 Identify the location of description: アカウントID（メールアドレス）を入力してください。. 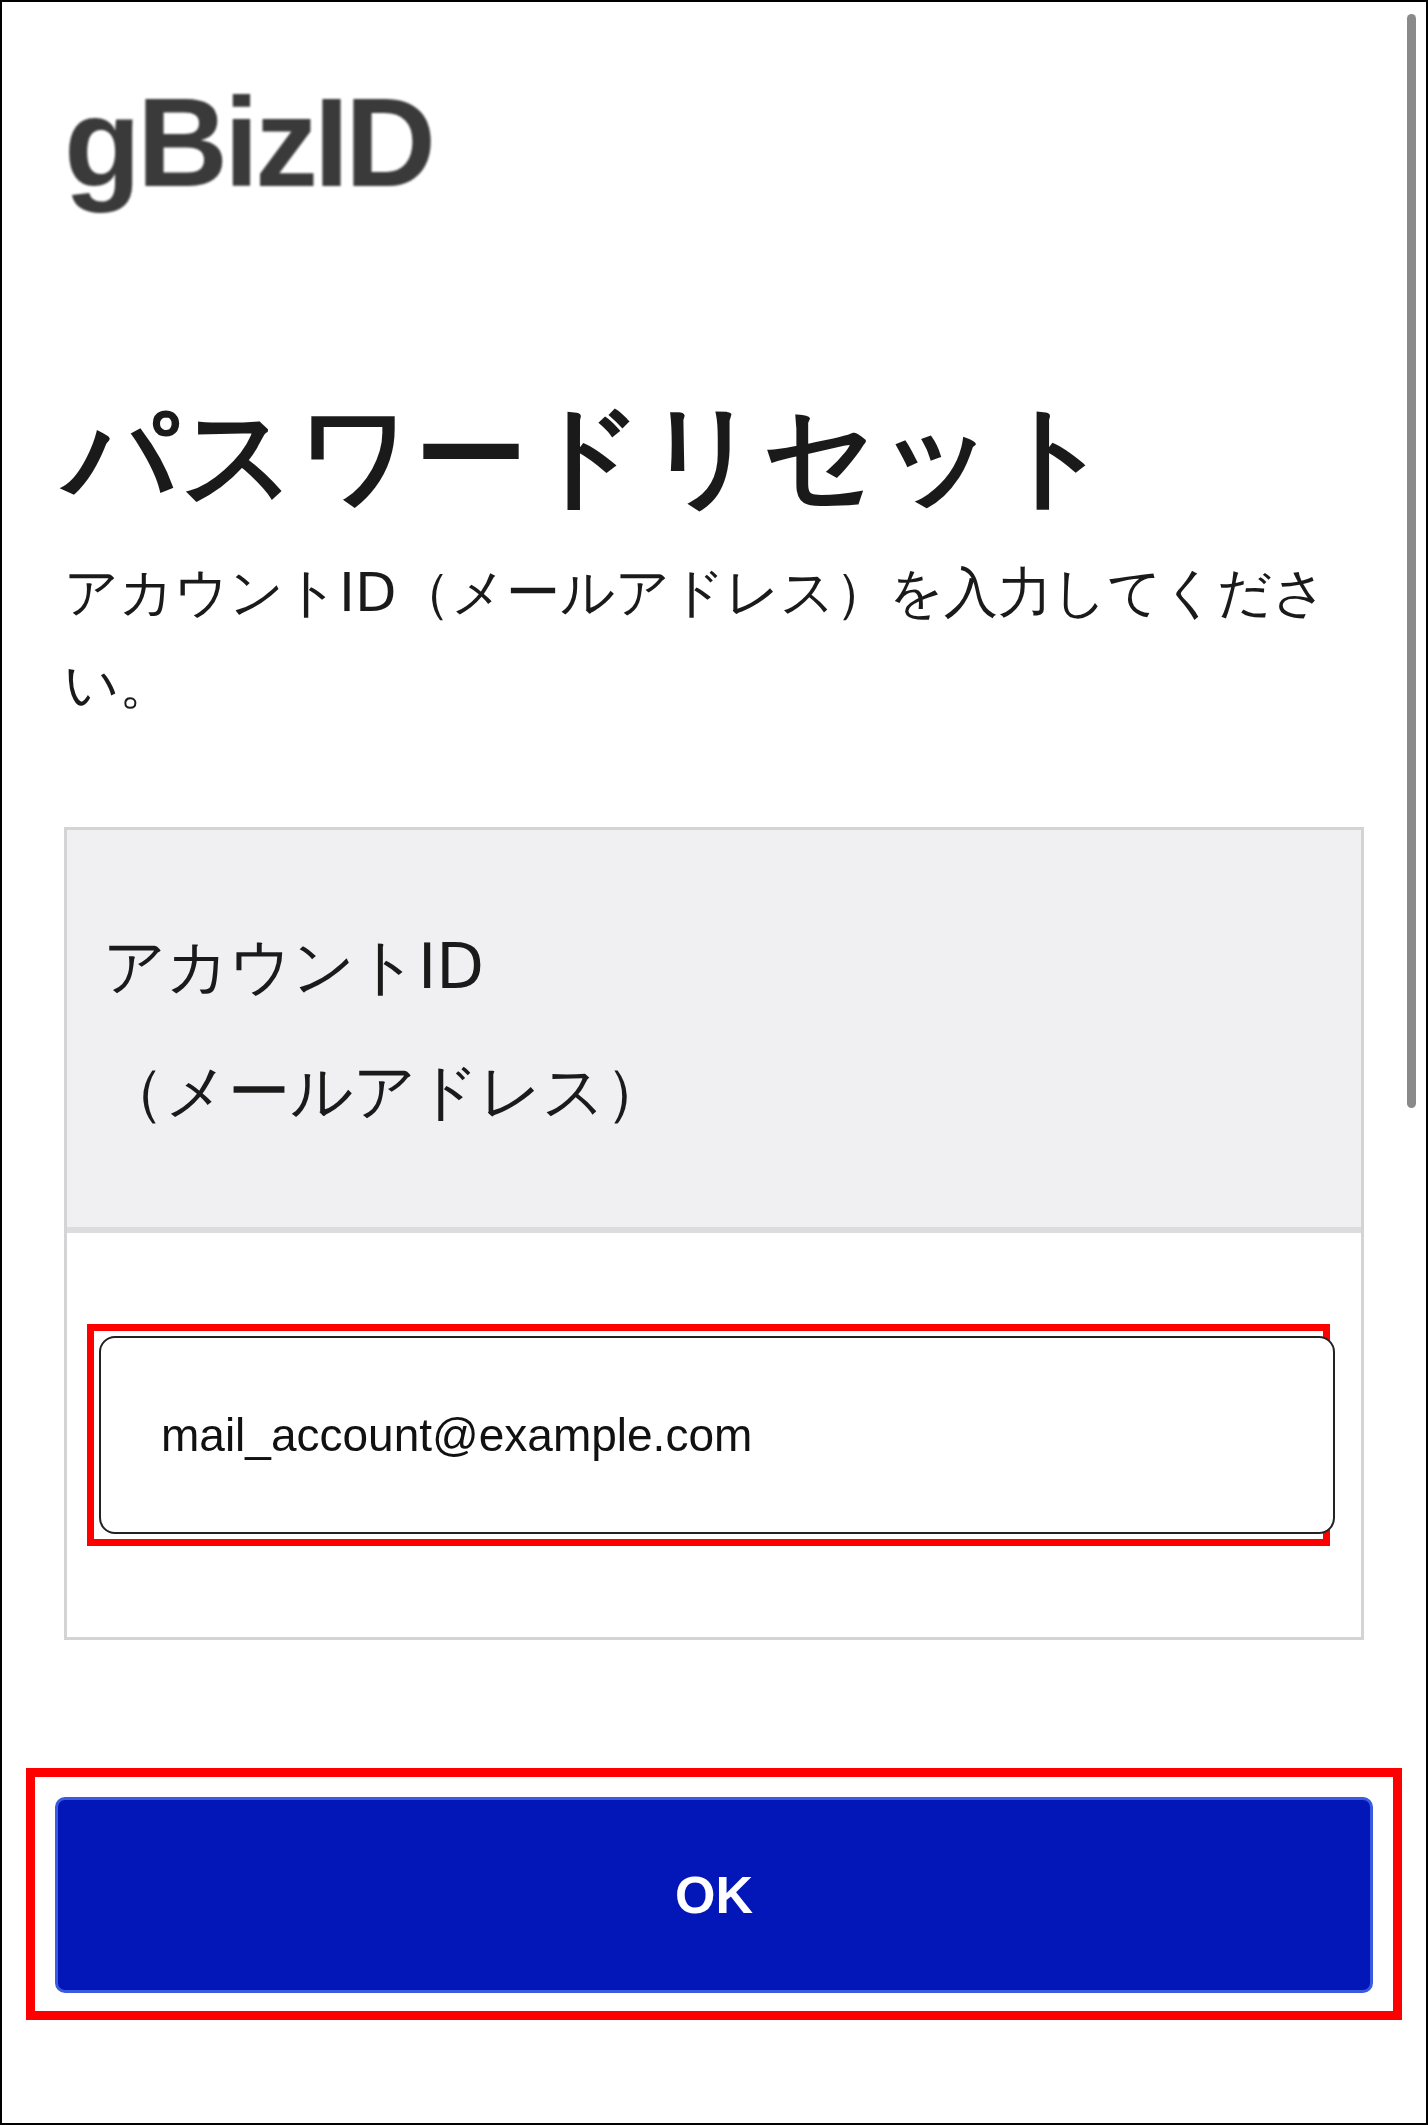
(696, 639).